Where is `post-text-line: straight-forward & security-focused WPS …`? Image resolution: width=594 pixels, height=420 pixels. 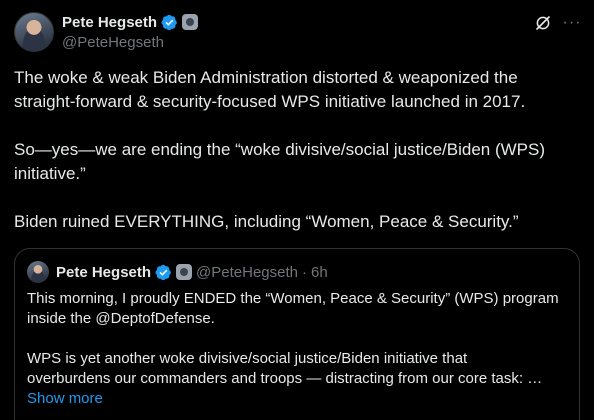 post-text-line: straight-forward & security-focused WPS … is located at coordinates (270, 101).